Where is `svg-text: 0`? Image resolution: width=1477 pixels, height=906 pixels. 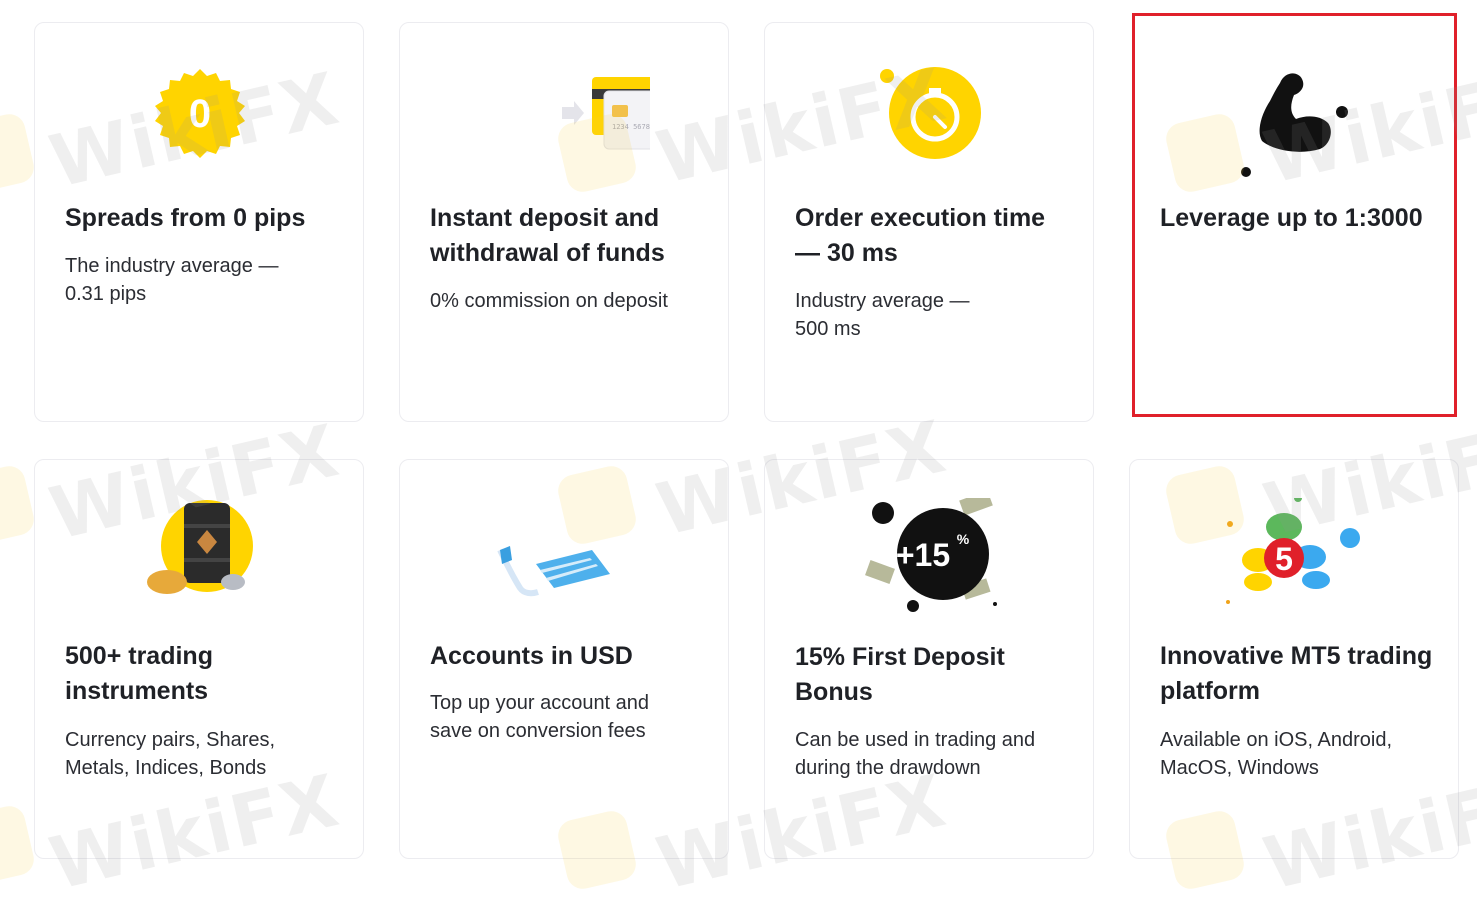
svg-text: 0 is located at coordinates (200, 114).